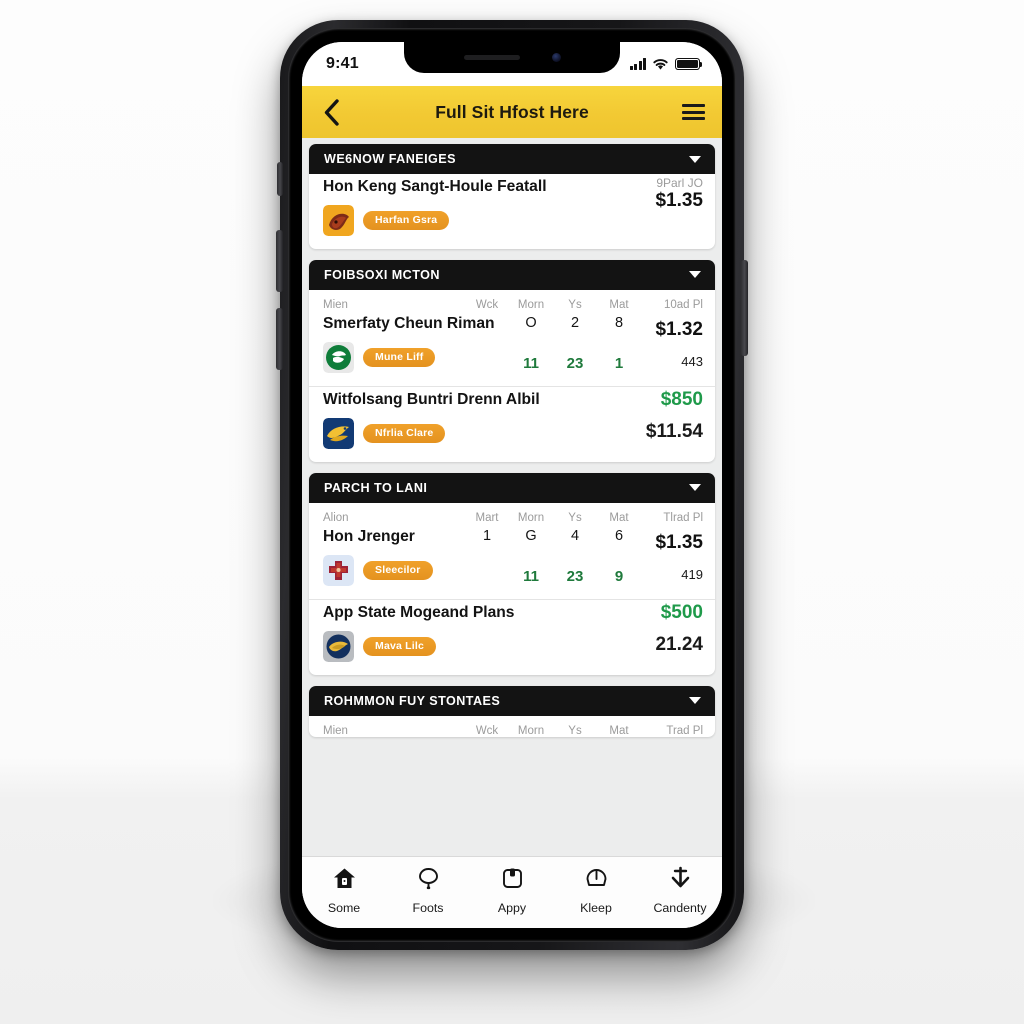 This screenshot has width=1024, height=1024. I want to click on status-bar: 9:41, so click(512, 64).